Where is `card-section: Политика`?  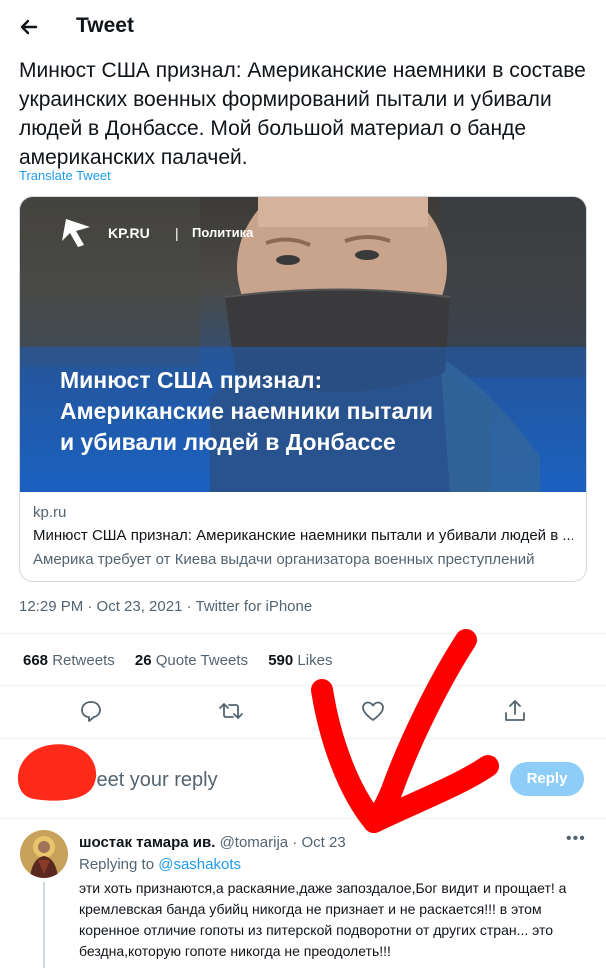
card-section: Политика is located at coordinates (223, 232).